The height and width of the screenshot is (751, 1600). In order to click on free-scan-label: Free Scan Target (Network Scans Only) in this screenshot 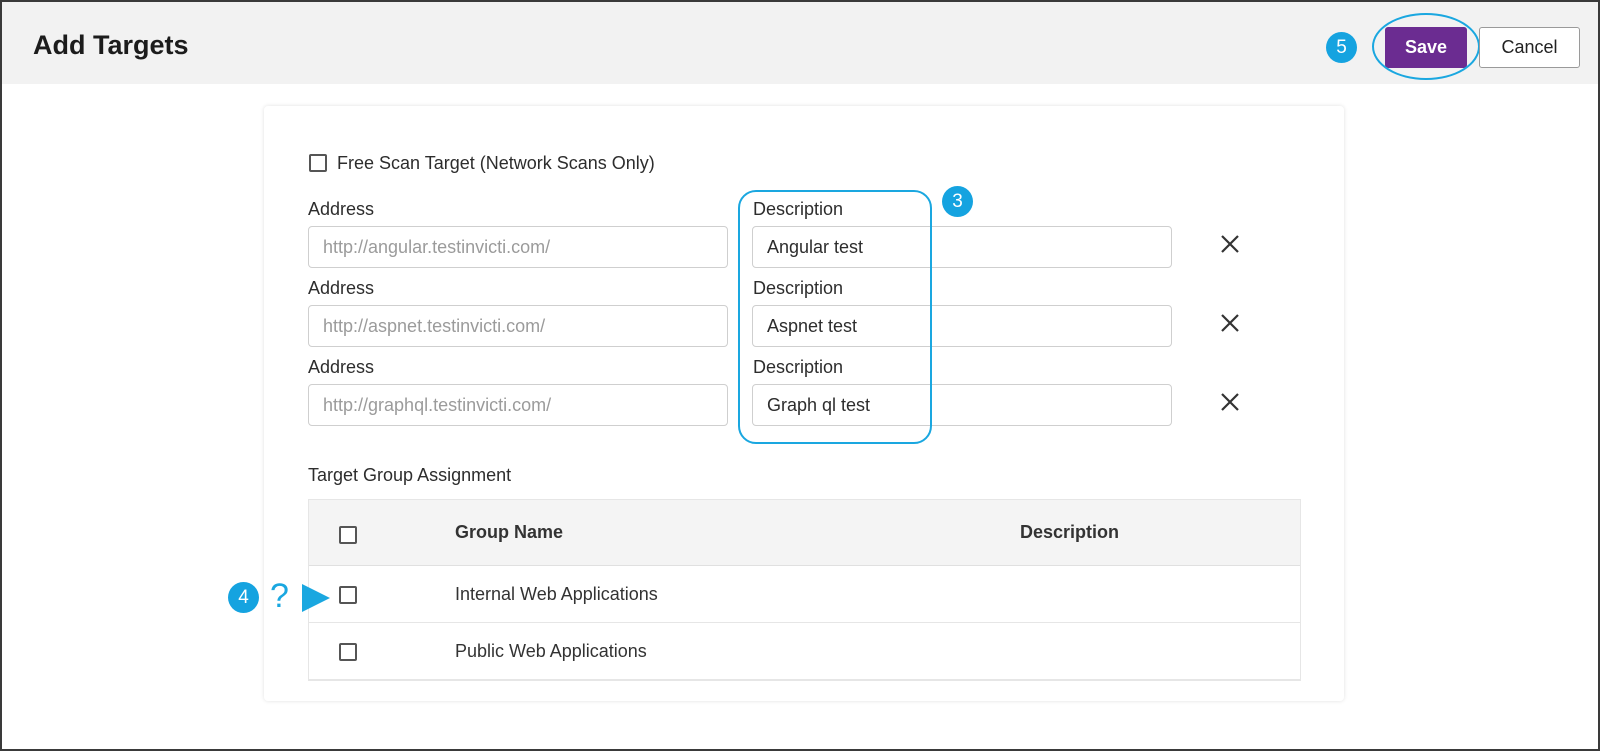, I will do `click(496, 163)`.